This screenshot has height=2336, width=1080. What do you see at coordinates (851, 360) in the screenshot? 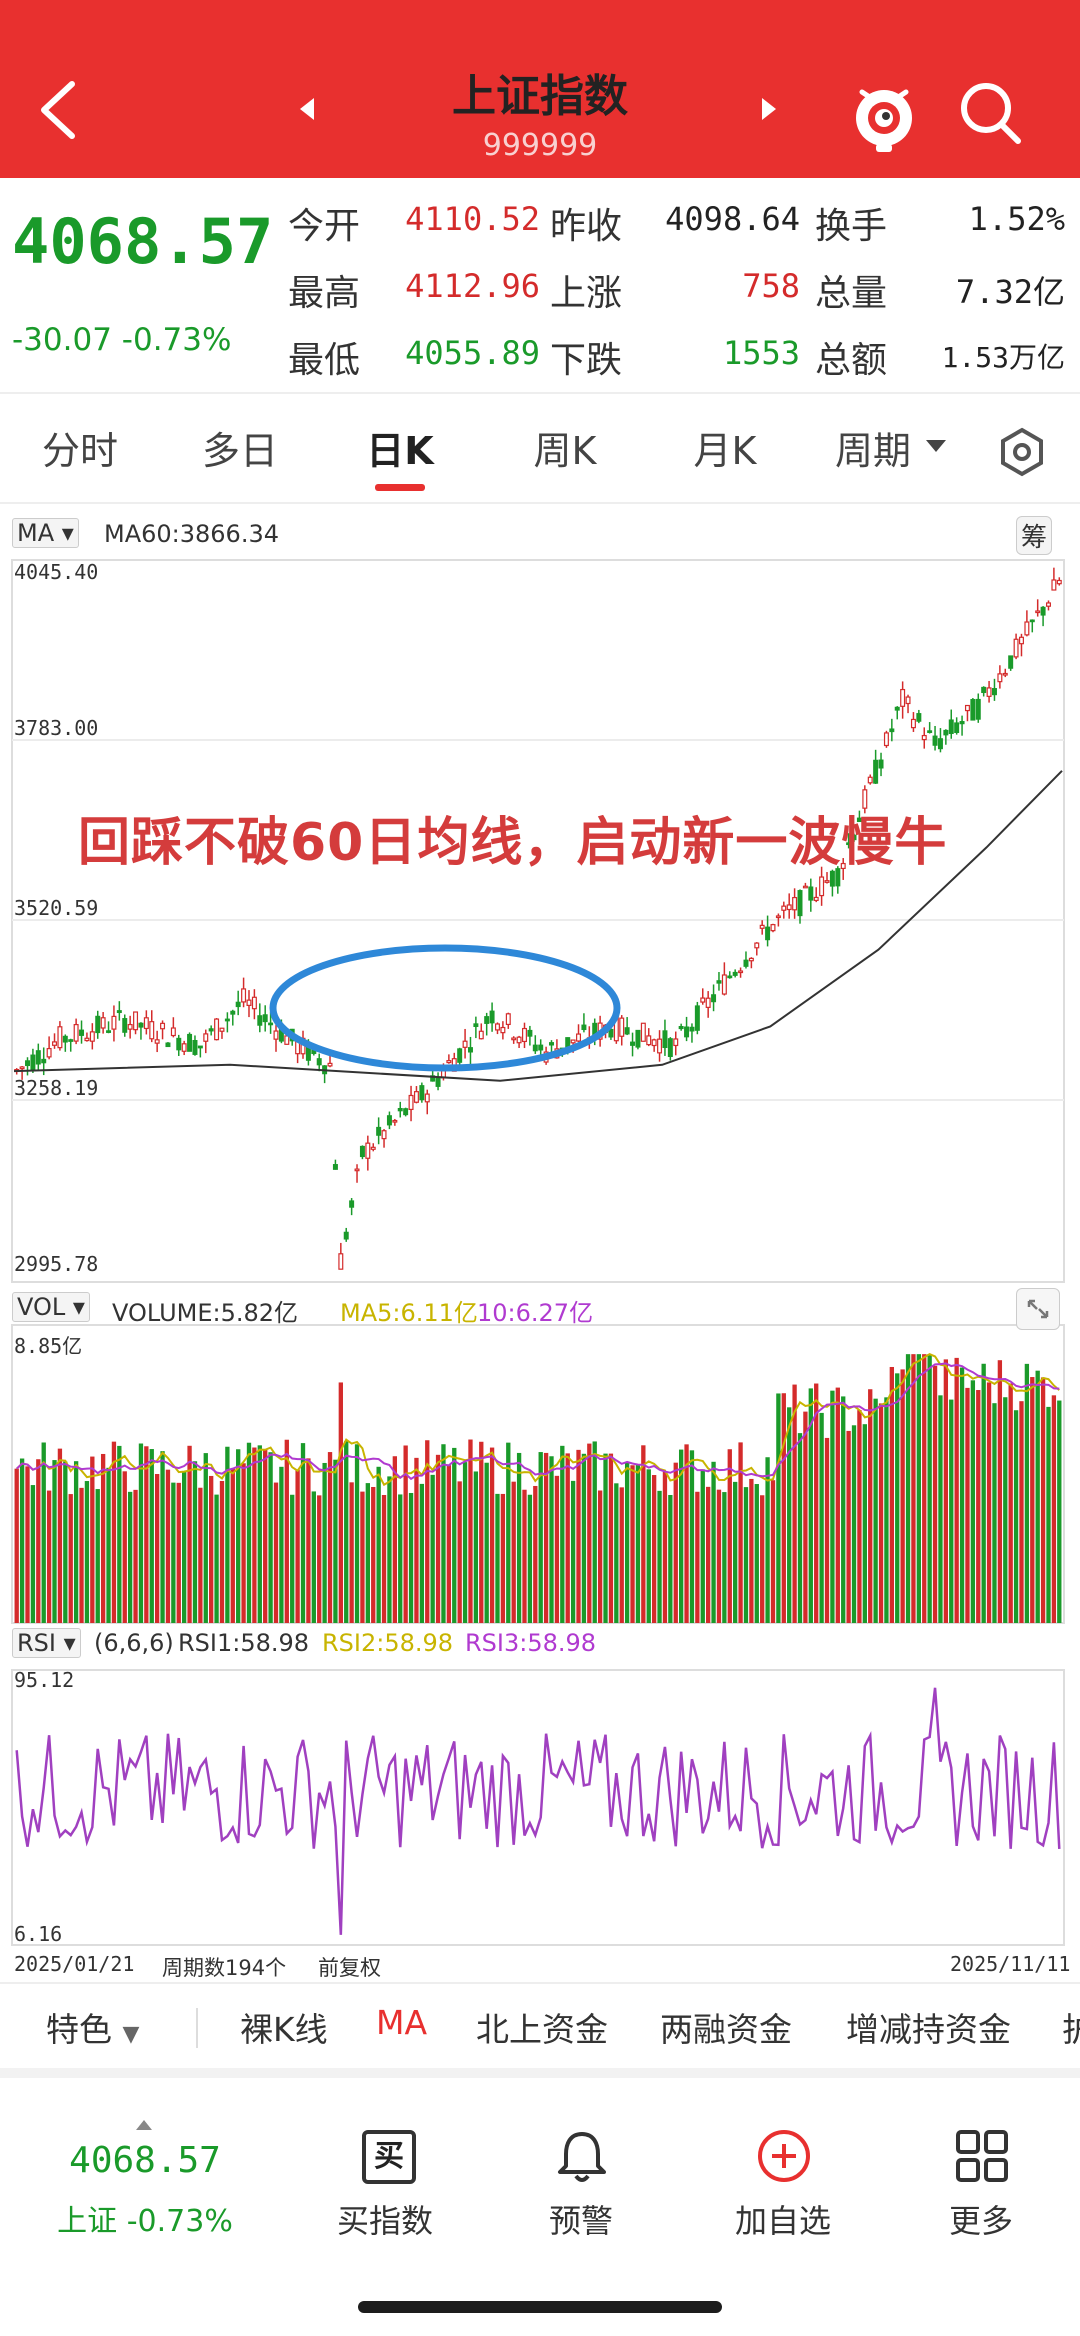
I see `amount-label: 总额` at bounding box center [851, 360].